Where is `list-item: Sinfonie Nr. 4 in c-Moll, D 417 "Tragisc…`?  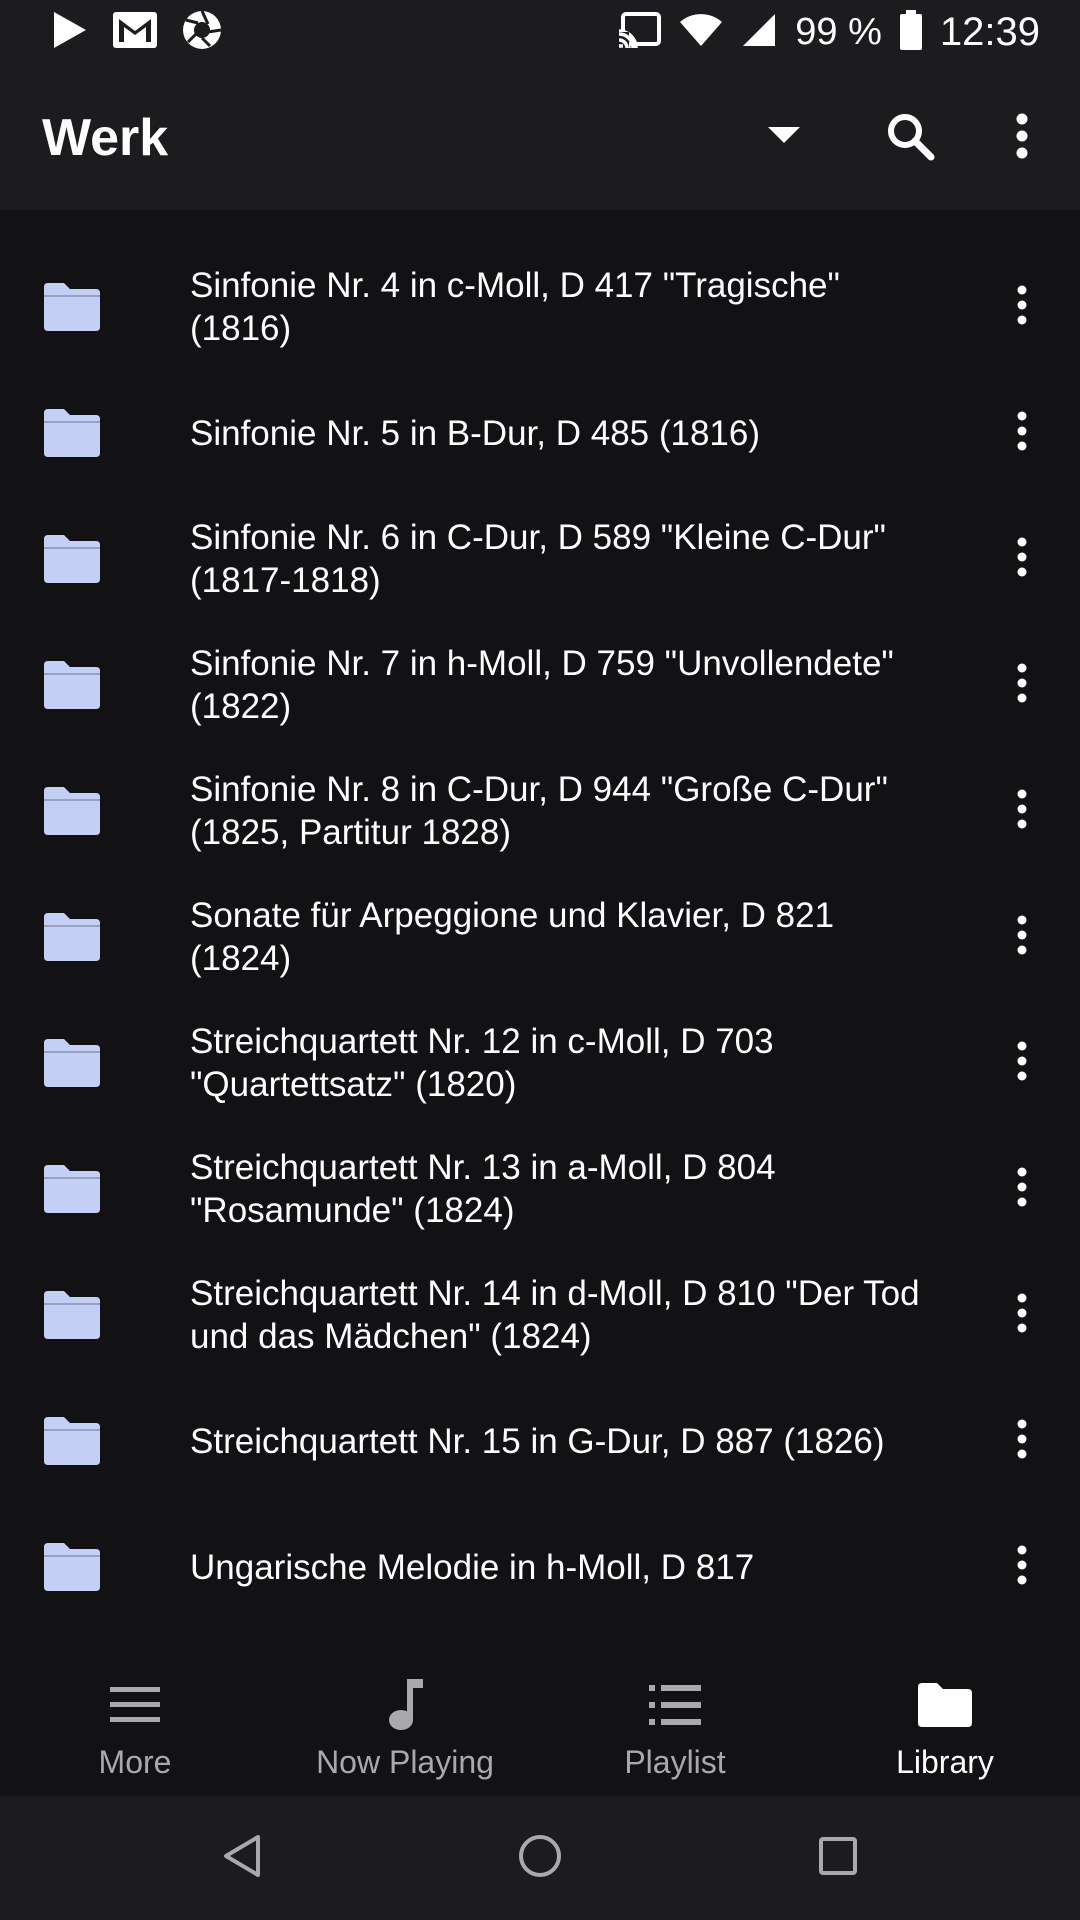
list-item: Sinfonie Nr. 4 in c-Moll, D 417 "Tragisc… is located at coordinates (540, 307).